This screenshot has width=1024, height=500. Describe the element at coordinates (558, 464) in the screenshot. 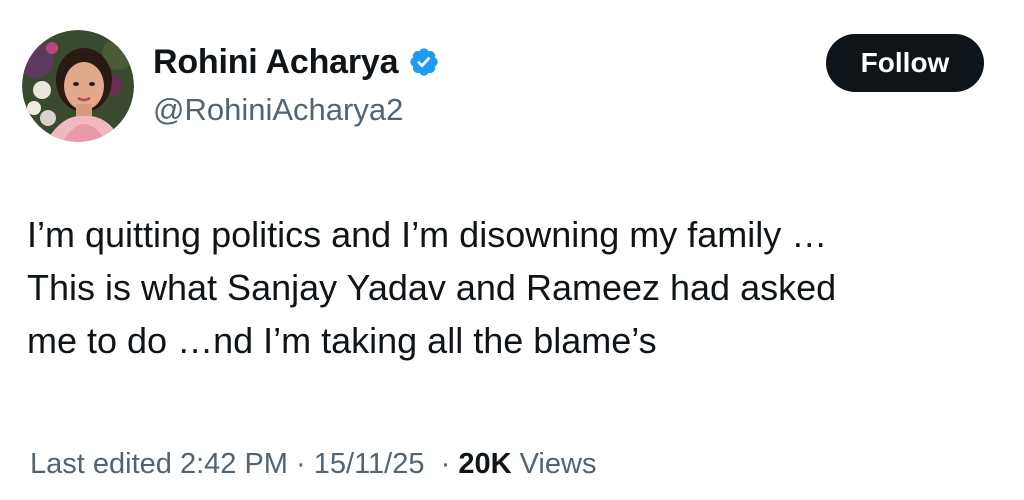

I see `views-label: Views` at that location.